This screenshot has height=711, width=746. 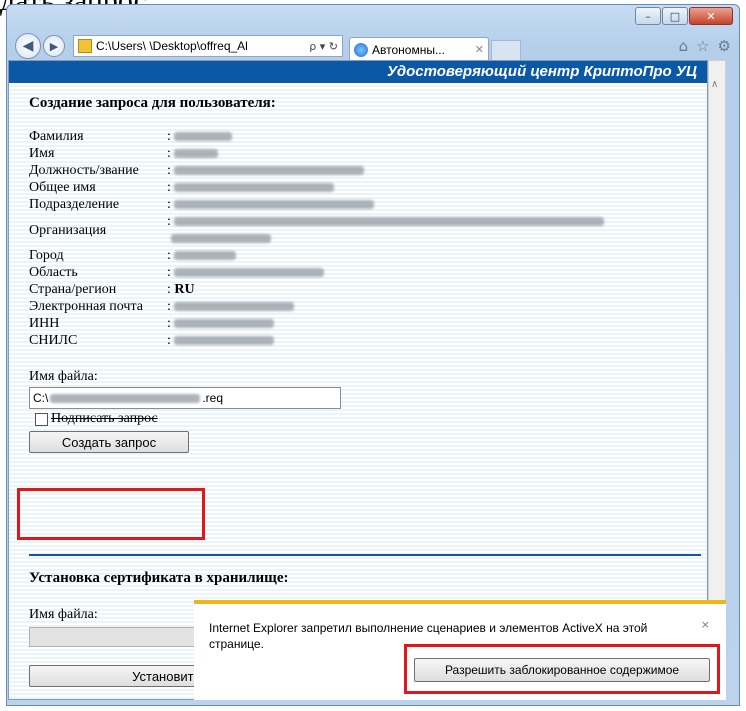 I want to click on field-label: Фамилия, so click(x=56, y=136).